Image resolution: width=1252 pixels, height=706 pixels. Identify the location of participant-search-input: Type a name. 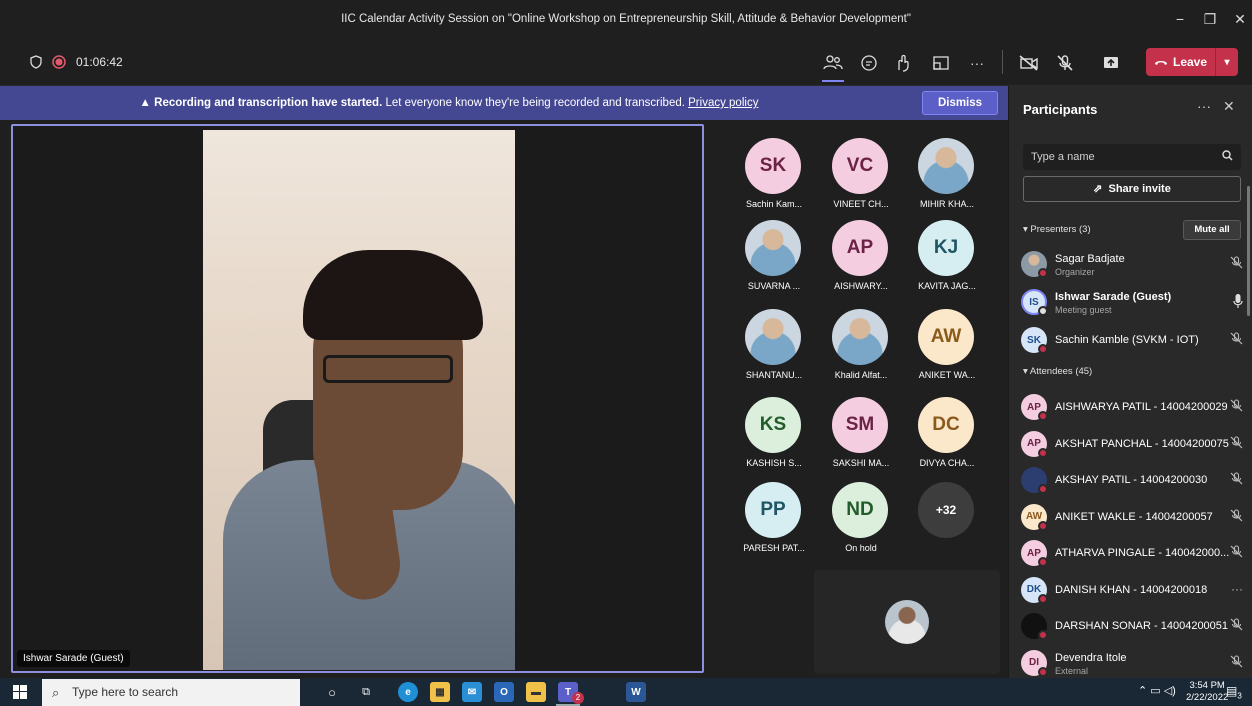
(1132, 157).